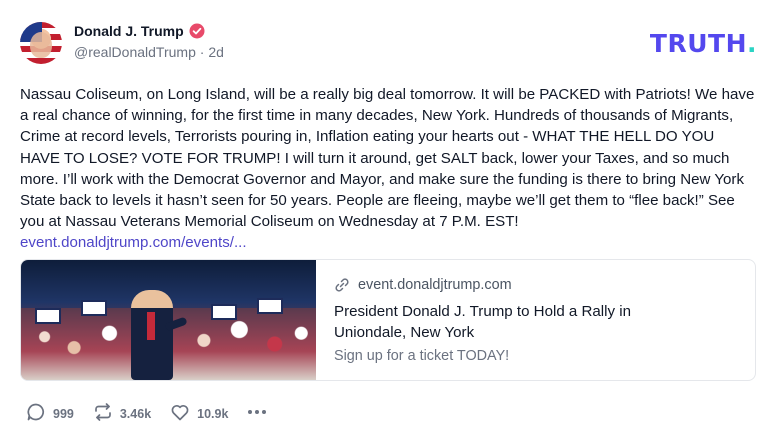  What do you see at coordinates (698, 43) in the screenshot?
I see `truth-logo-text: TRUTH` at bounding box center [698, 43].